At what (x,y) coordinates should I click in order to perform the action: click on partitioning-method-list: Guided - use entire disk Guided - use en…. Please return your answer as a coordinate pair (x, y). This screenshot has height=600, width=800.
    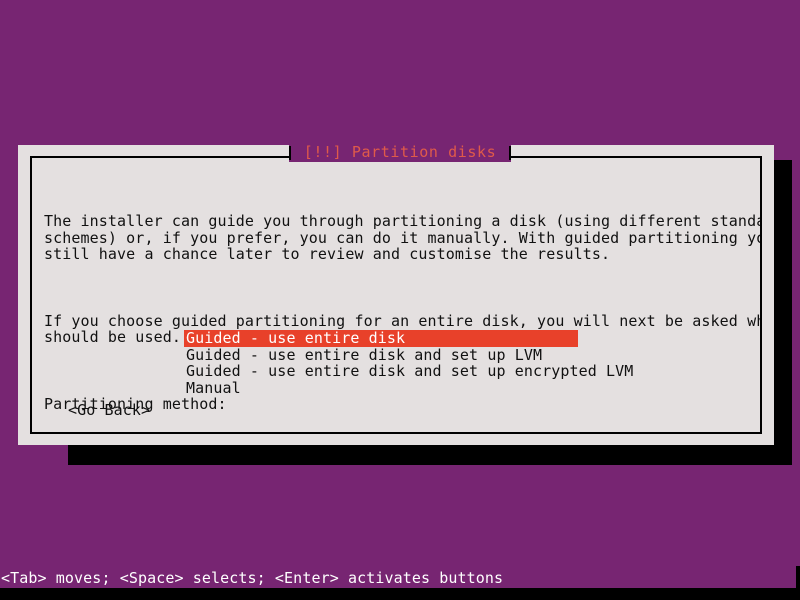
    Looking at the image, I should click on (408, 363).